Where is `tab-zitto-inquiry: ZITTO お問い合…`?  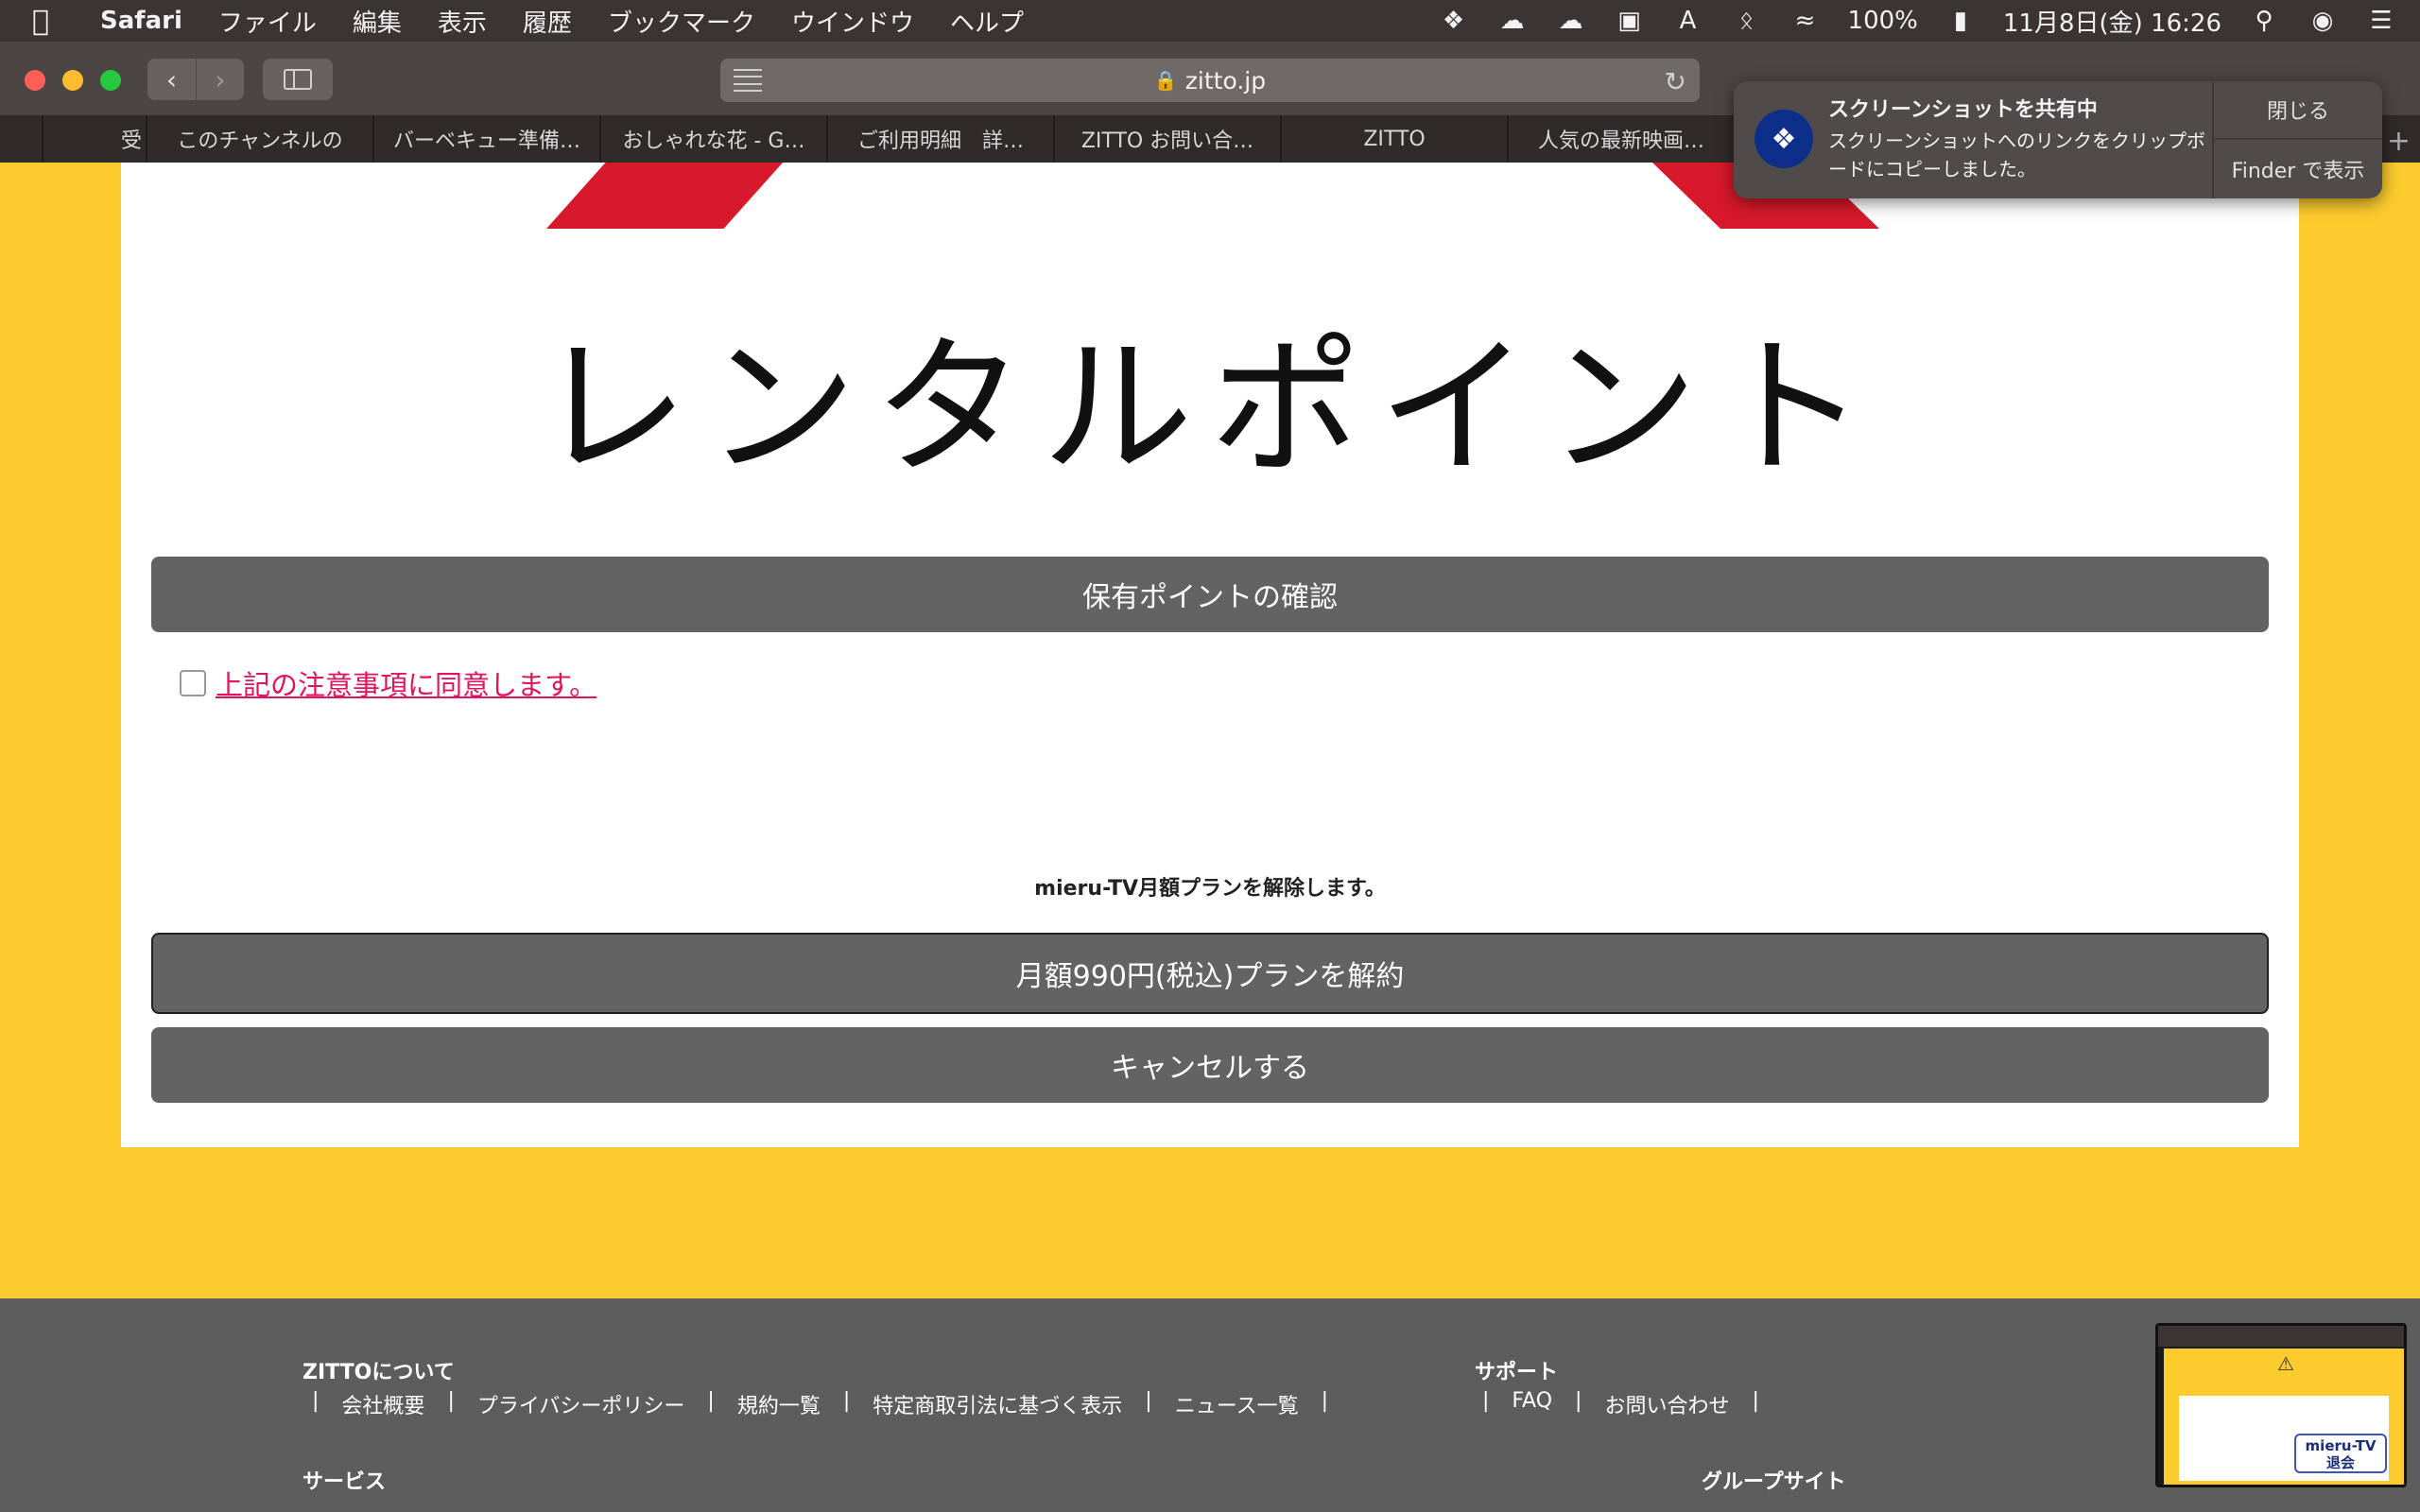
tab-zitto-inquiry: ZITTO お問い合… is located at coordinates (1168, 139).